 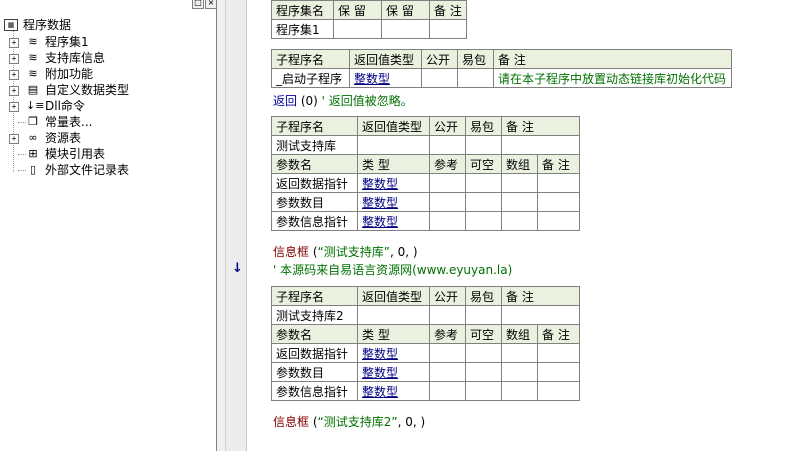 What do you see at coordinates (439, 78) in the screenshot?
I see `public-cell` at bounding box center [439, 78].